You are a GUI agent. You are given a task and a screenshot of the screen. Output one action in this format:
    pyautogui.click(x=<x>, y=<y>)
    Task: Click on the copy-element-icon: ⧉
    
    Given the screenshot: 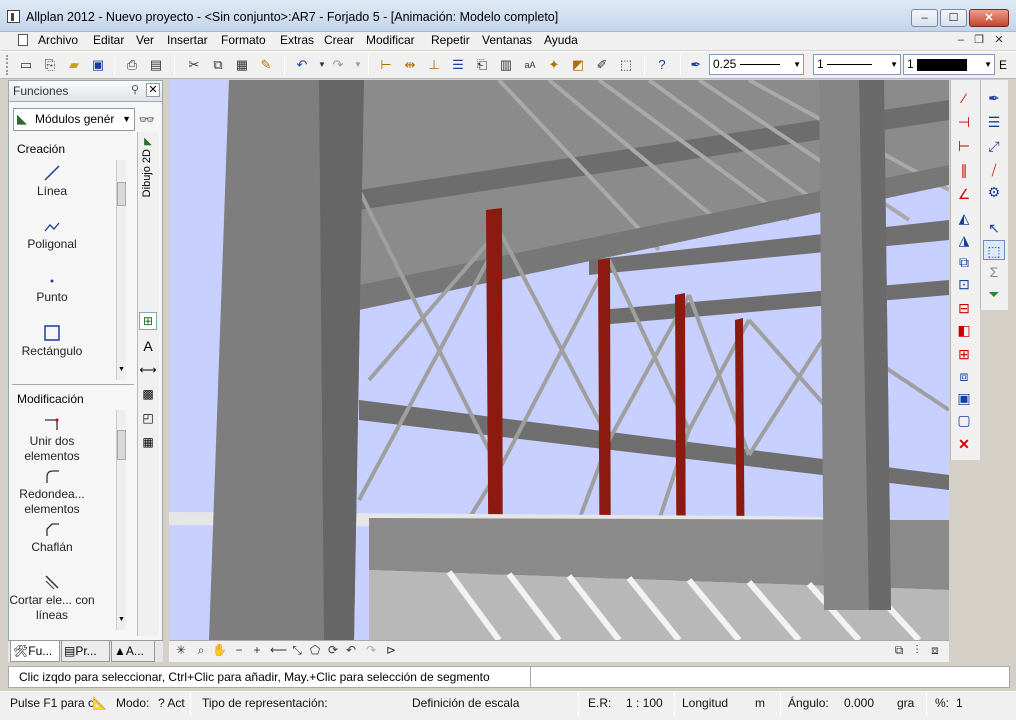 What is the action you would take?
    pyautogui.click(x=964, y=262)
    